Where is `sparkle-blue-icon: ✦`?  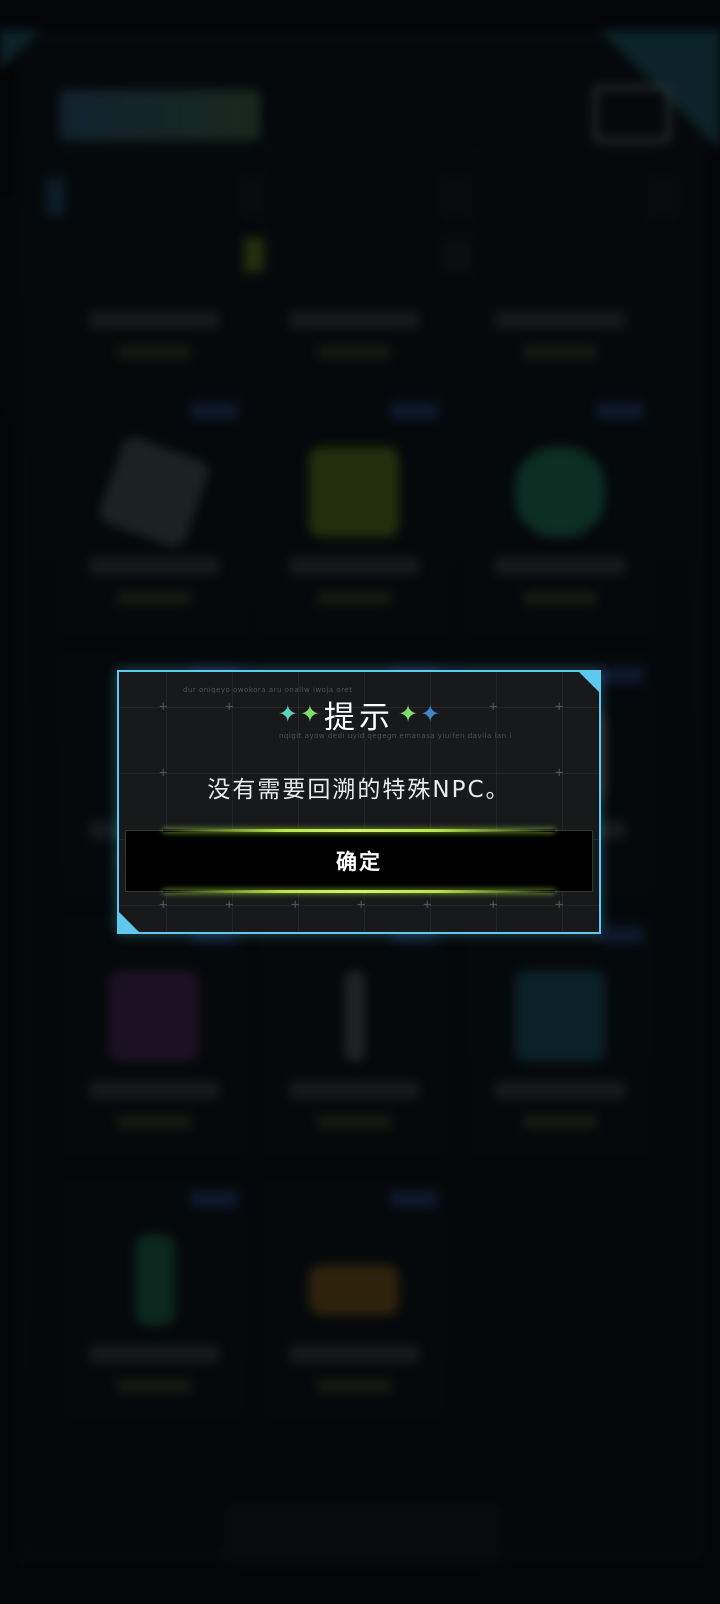
sparkle-blue-icon: ✦ is located at coordinates (430, 714).